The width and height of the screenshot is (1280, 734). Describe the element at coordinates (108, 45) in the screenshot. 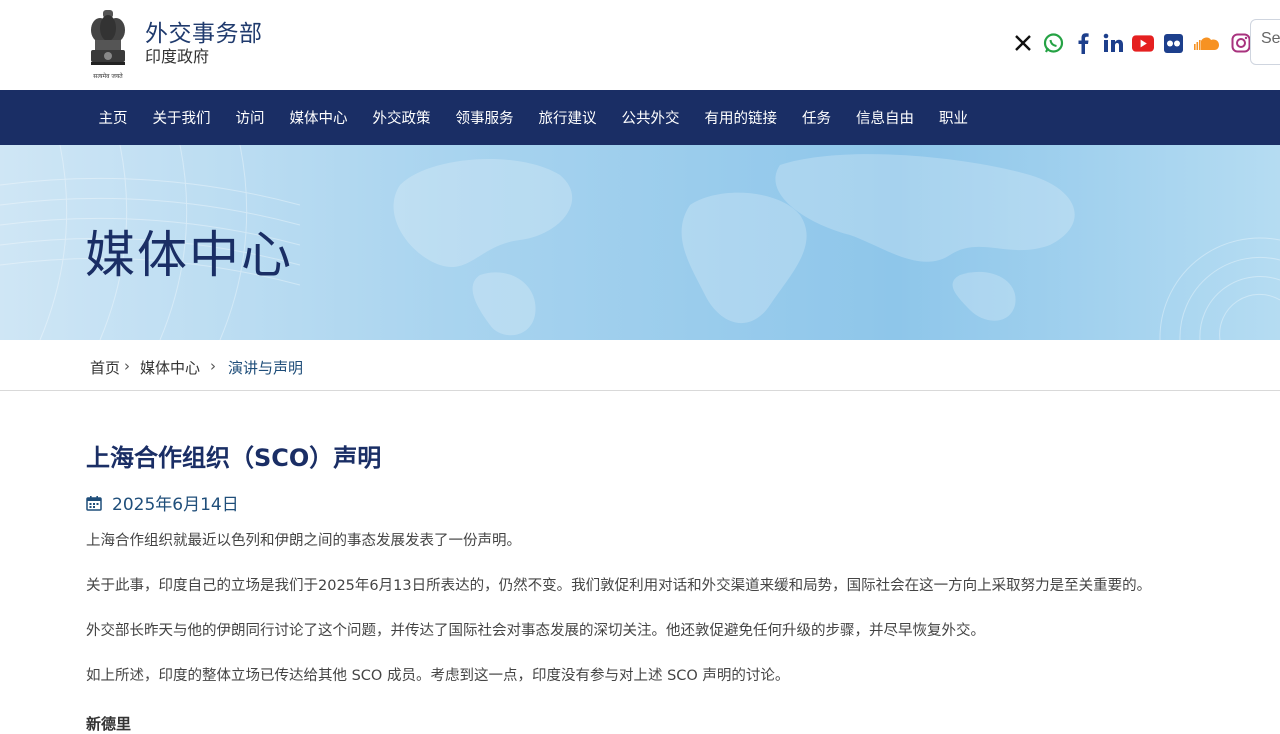

I see `national-emblem-logo: सत्यमेव जयते` at that location.